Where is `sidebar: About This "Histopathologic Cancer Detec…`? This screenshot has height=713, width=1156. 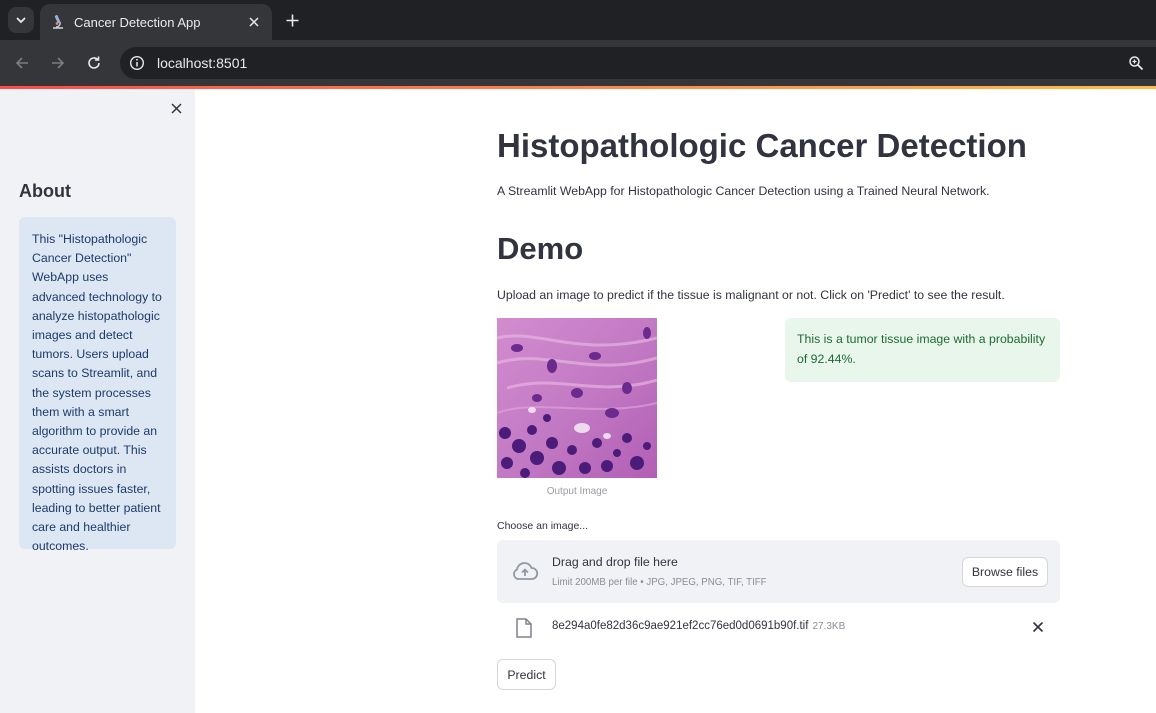 sidebar: About This "Histopathologic Cancer Detec… is located at coordinates (97, 401).